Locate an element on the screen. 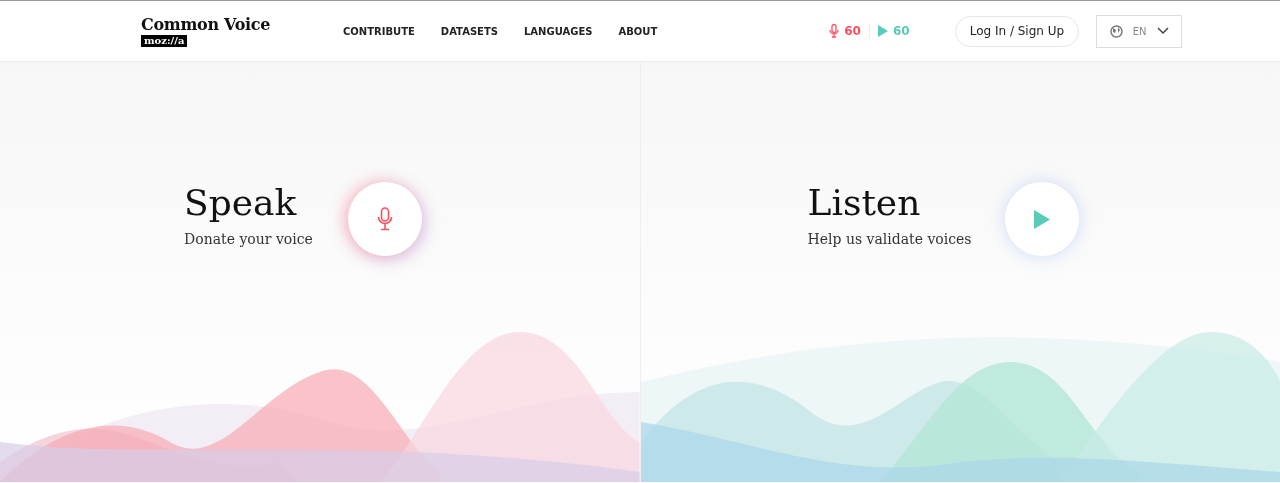 The image size is (1280, 483). panel-subtitle: Help us validate voices is located at coordinates (890, 239).